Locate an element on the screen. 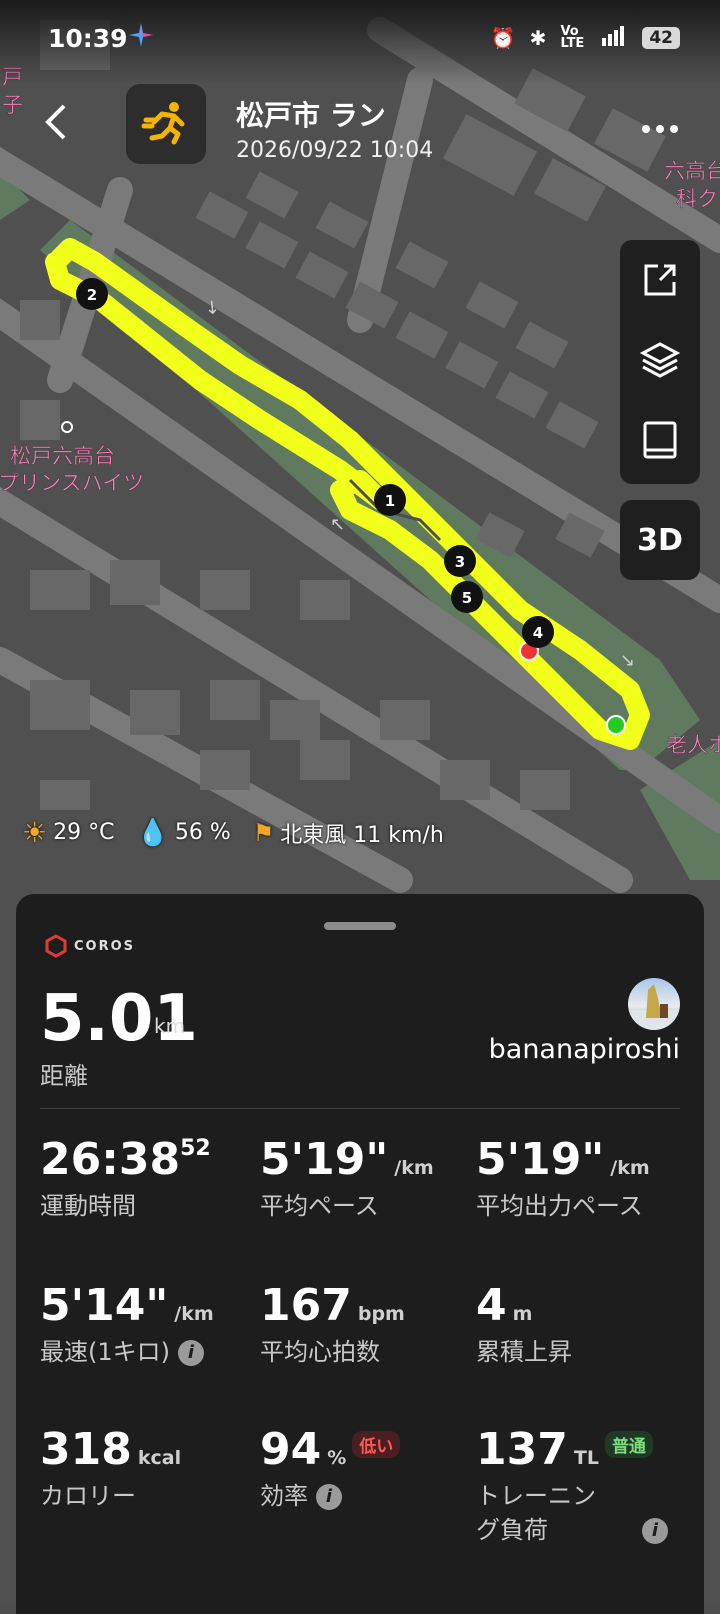 This screenshot has height=1614, width=720. metric-training-load: 137 TL普通 トレーニン グ負荷 i is located at coordinates (581, 1486).